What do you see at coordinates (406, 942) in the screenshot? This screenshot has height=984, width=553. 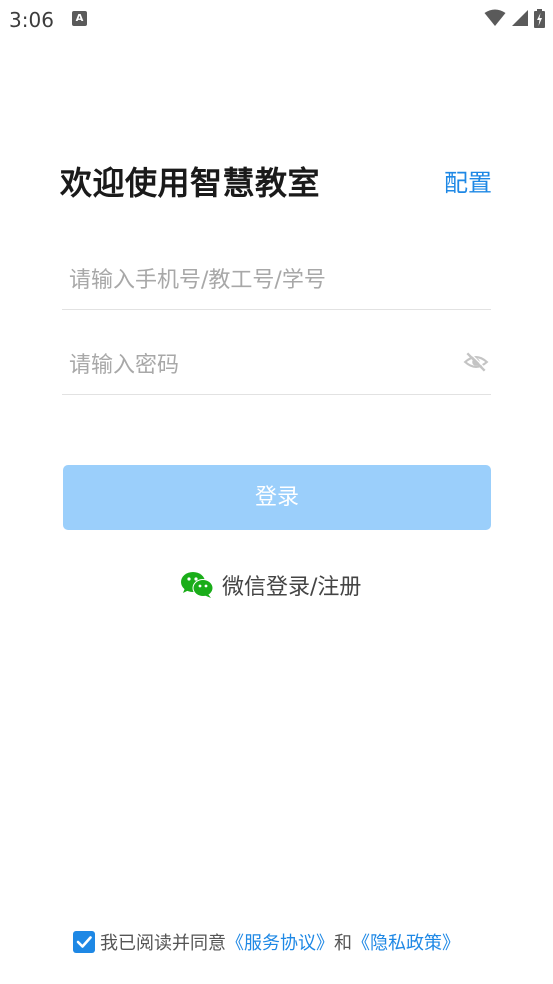 I see `privacy-policy-link: 《隐私政策》` at bounding box center [406, 942].